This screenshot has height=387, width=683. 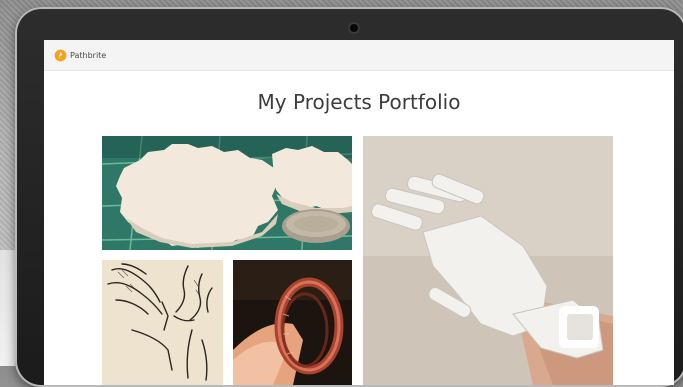 What do you see at coordinates (354, 28) in the screenshot?
I see `camera-icon` at bounding box center [354, 28].